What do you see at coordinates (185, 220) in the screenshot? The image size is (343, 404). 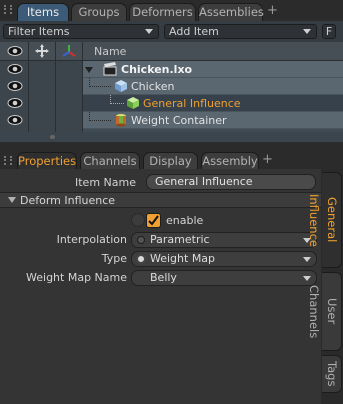 I see `enable-label: enable` at bounding box center [185, 220].